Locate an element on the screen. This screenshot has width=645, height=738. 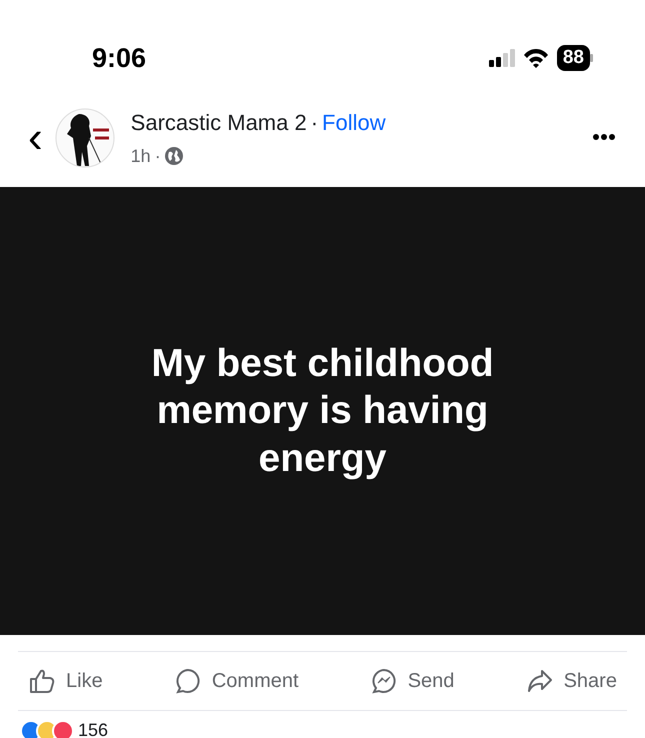
messenger-icon is located at coordinates (384, 681).